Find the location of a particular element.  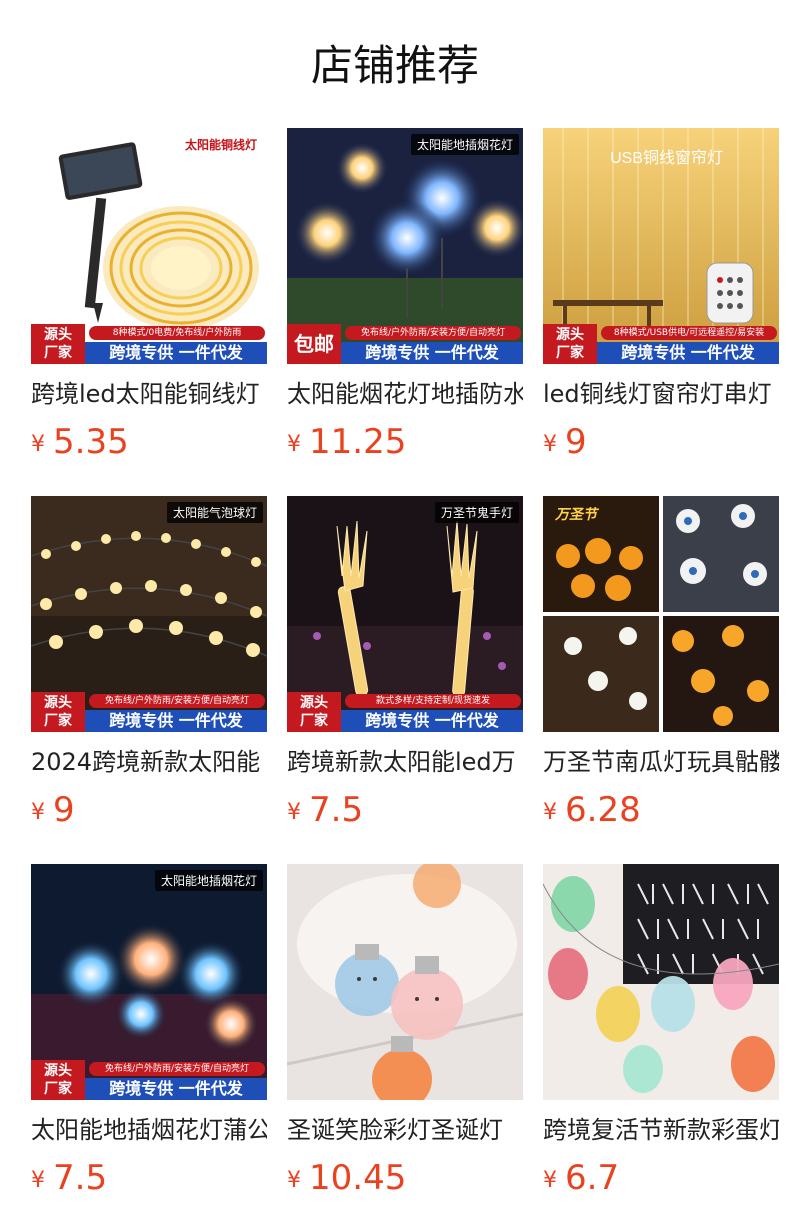

banner-source-label: 包邮 is located at coordinates (314, 344).